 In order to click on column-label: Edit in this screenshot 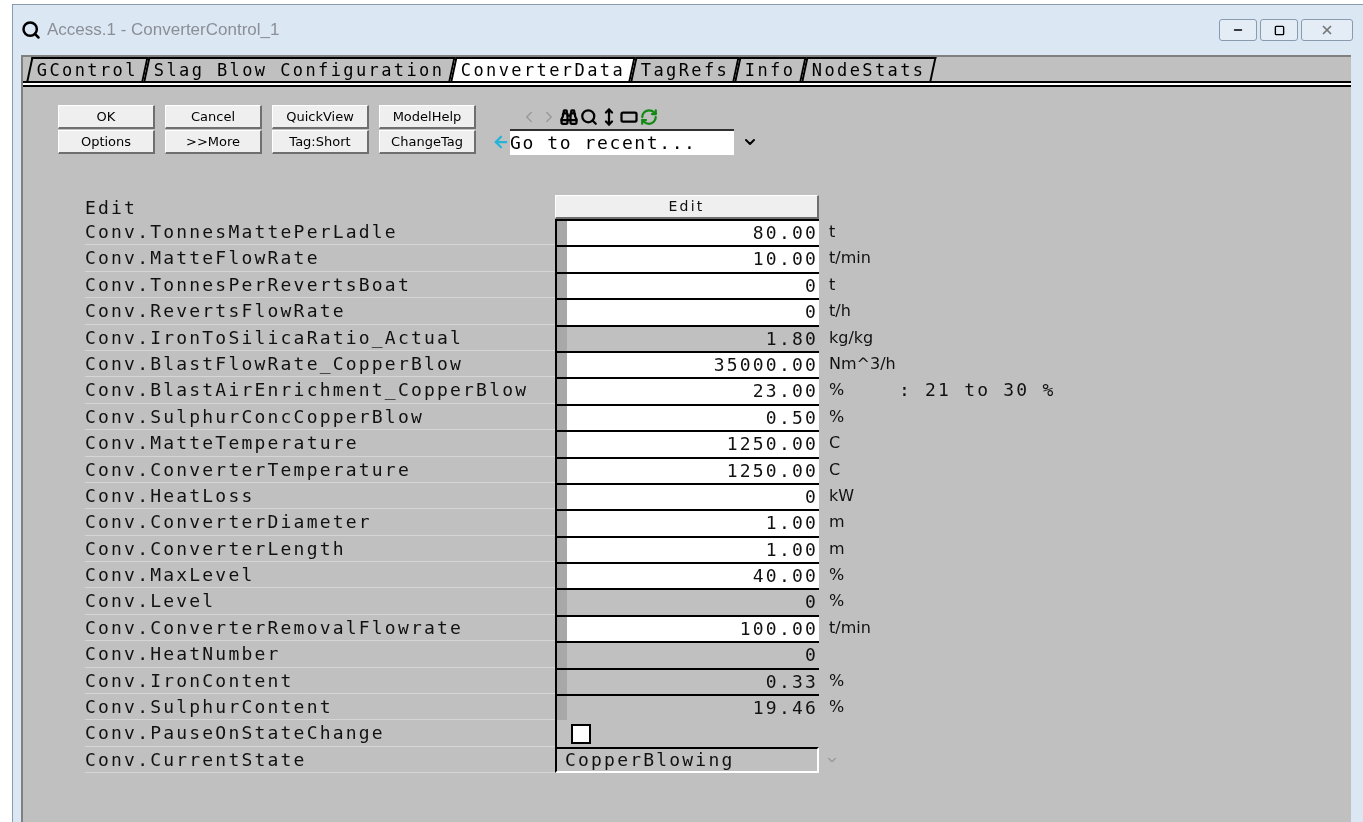, I will do `click(112, 207)`.